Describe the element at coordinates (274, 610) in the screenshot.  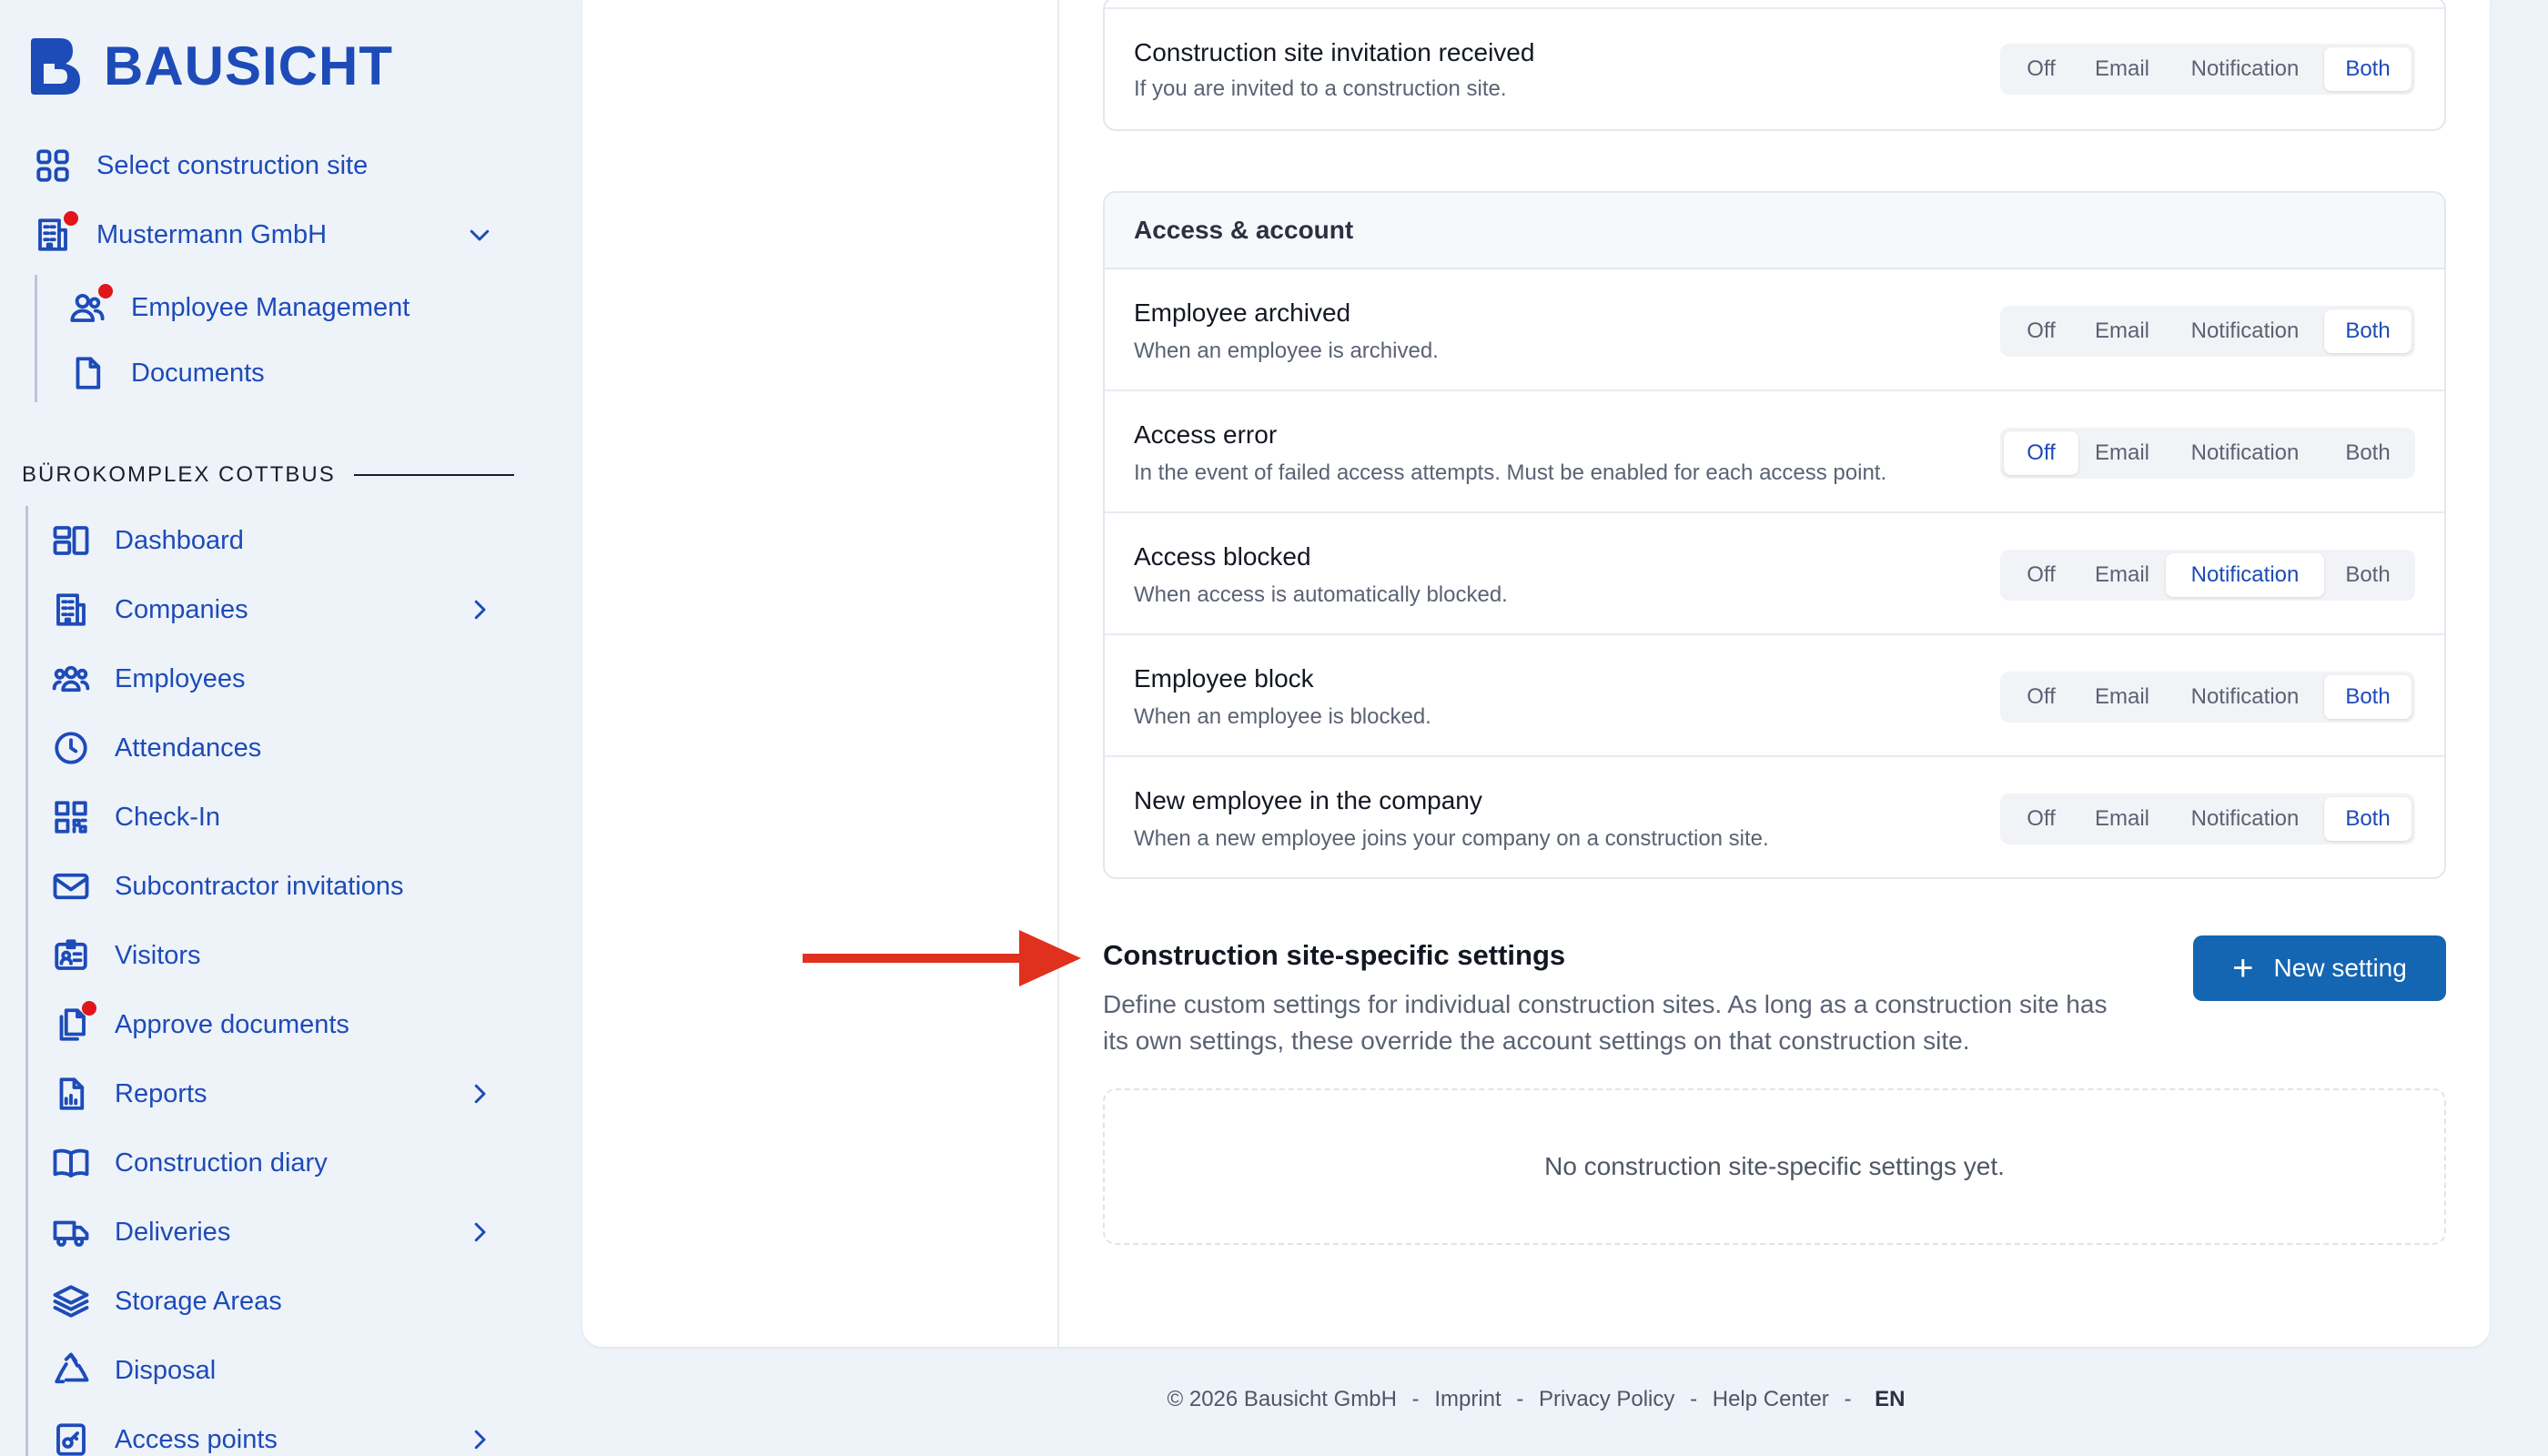
I see `sidebar-item-companies: Companies` at that location.